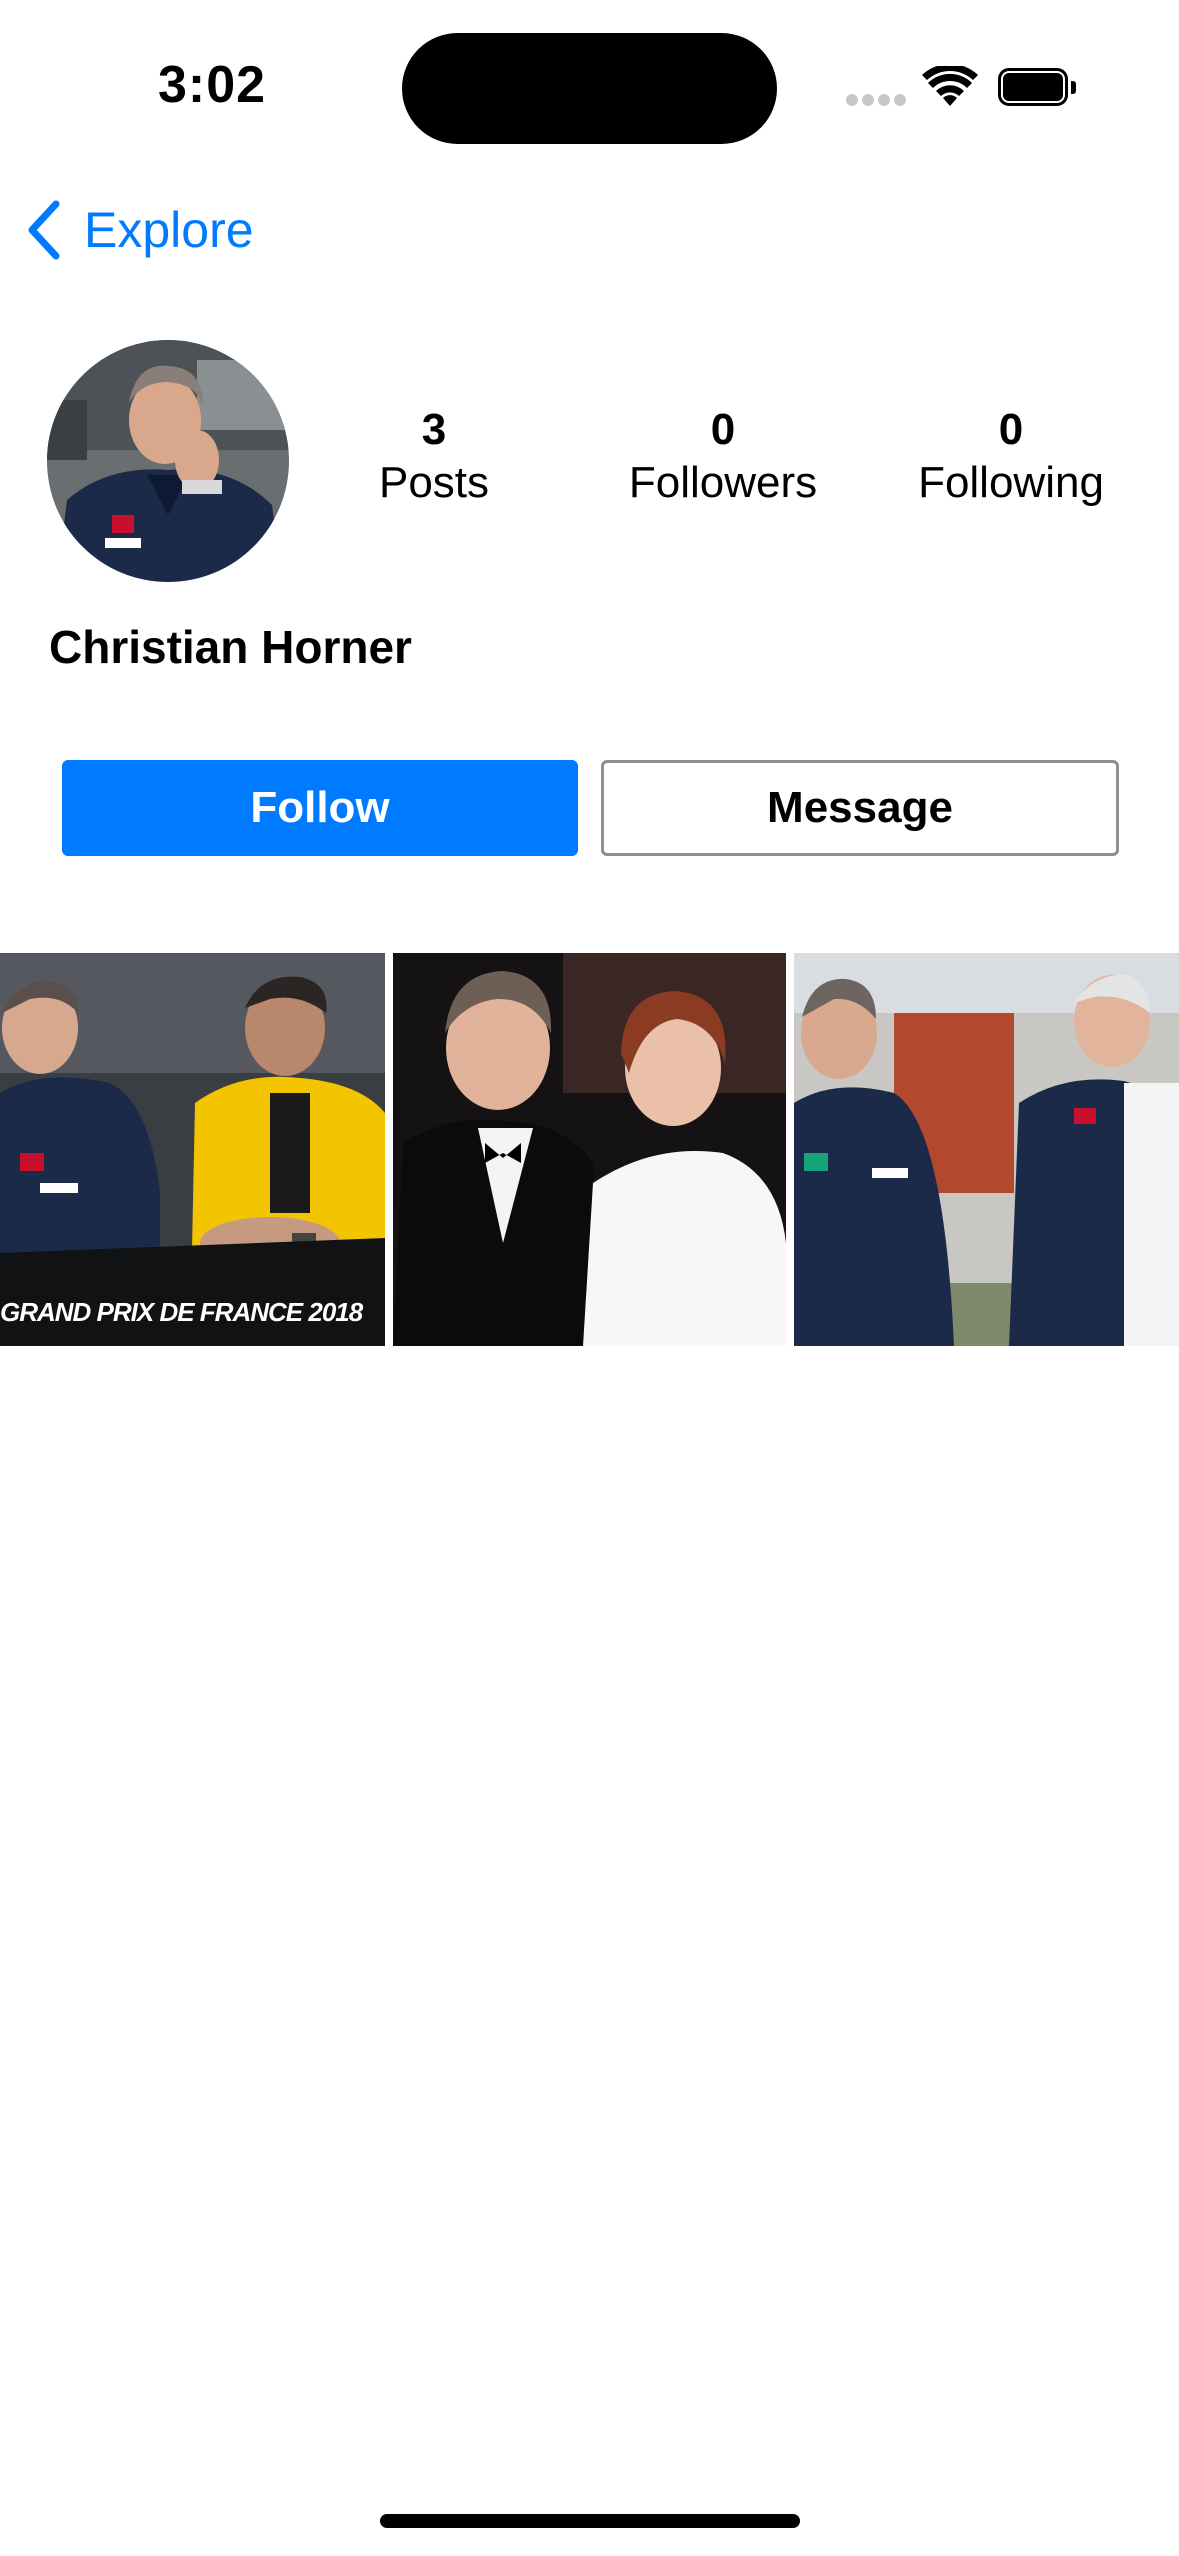  What do you see at coordinates (434, 429) in the screenshot?
I see `posts-count: 3` at bounding box center [434, 429].